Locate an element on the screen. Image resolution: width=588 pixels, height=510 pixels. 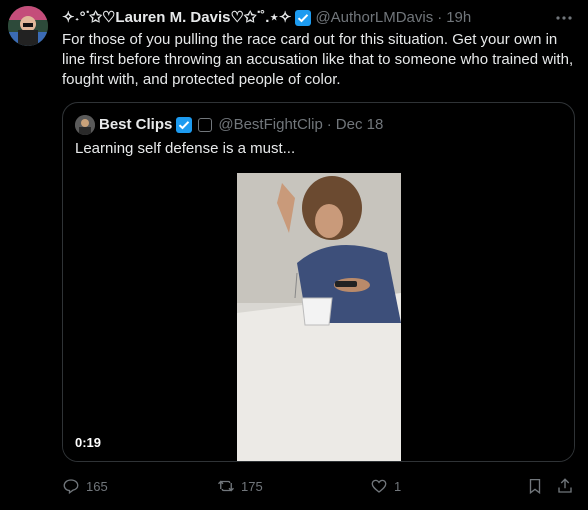
reply-count: 165 is located at coordinates (97, 486).